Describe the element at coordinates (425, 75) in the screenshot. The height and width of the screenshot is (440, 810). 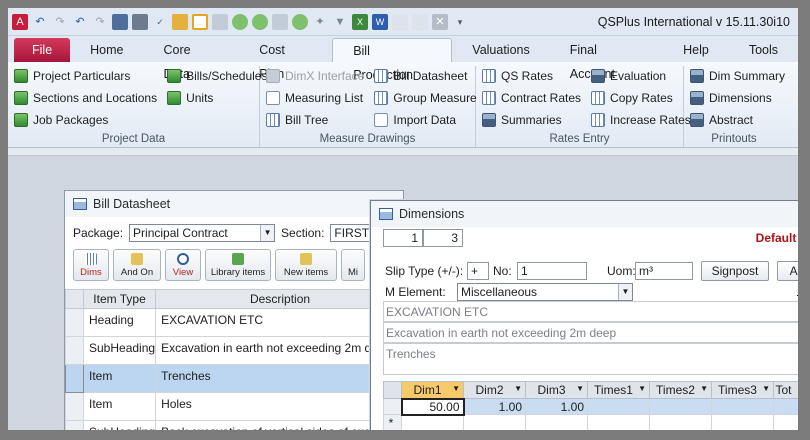
I see `bill-datasheet-button: Bill Datasheet` at that location.